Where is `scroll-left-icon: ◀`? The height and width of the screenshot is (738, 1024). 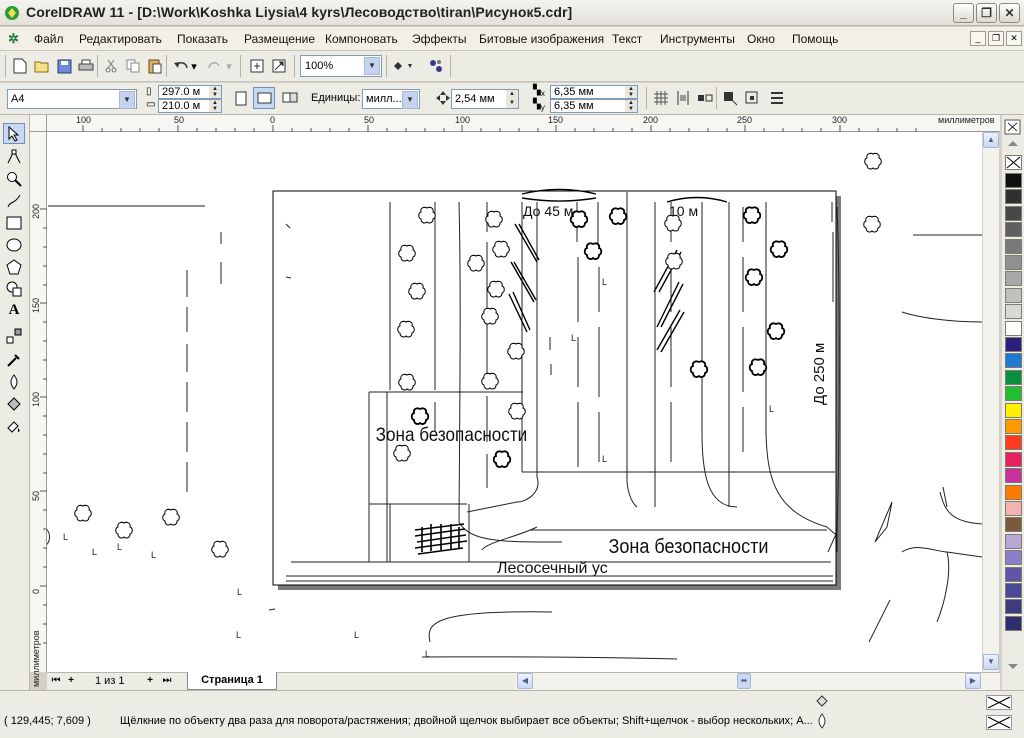 scroll-left-icon: ◀ is located at coordinates (525, 681).